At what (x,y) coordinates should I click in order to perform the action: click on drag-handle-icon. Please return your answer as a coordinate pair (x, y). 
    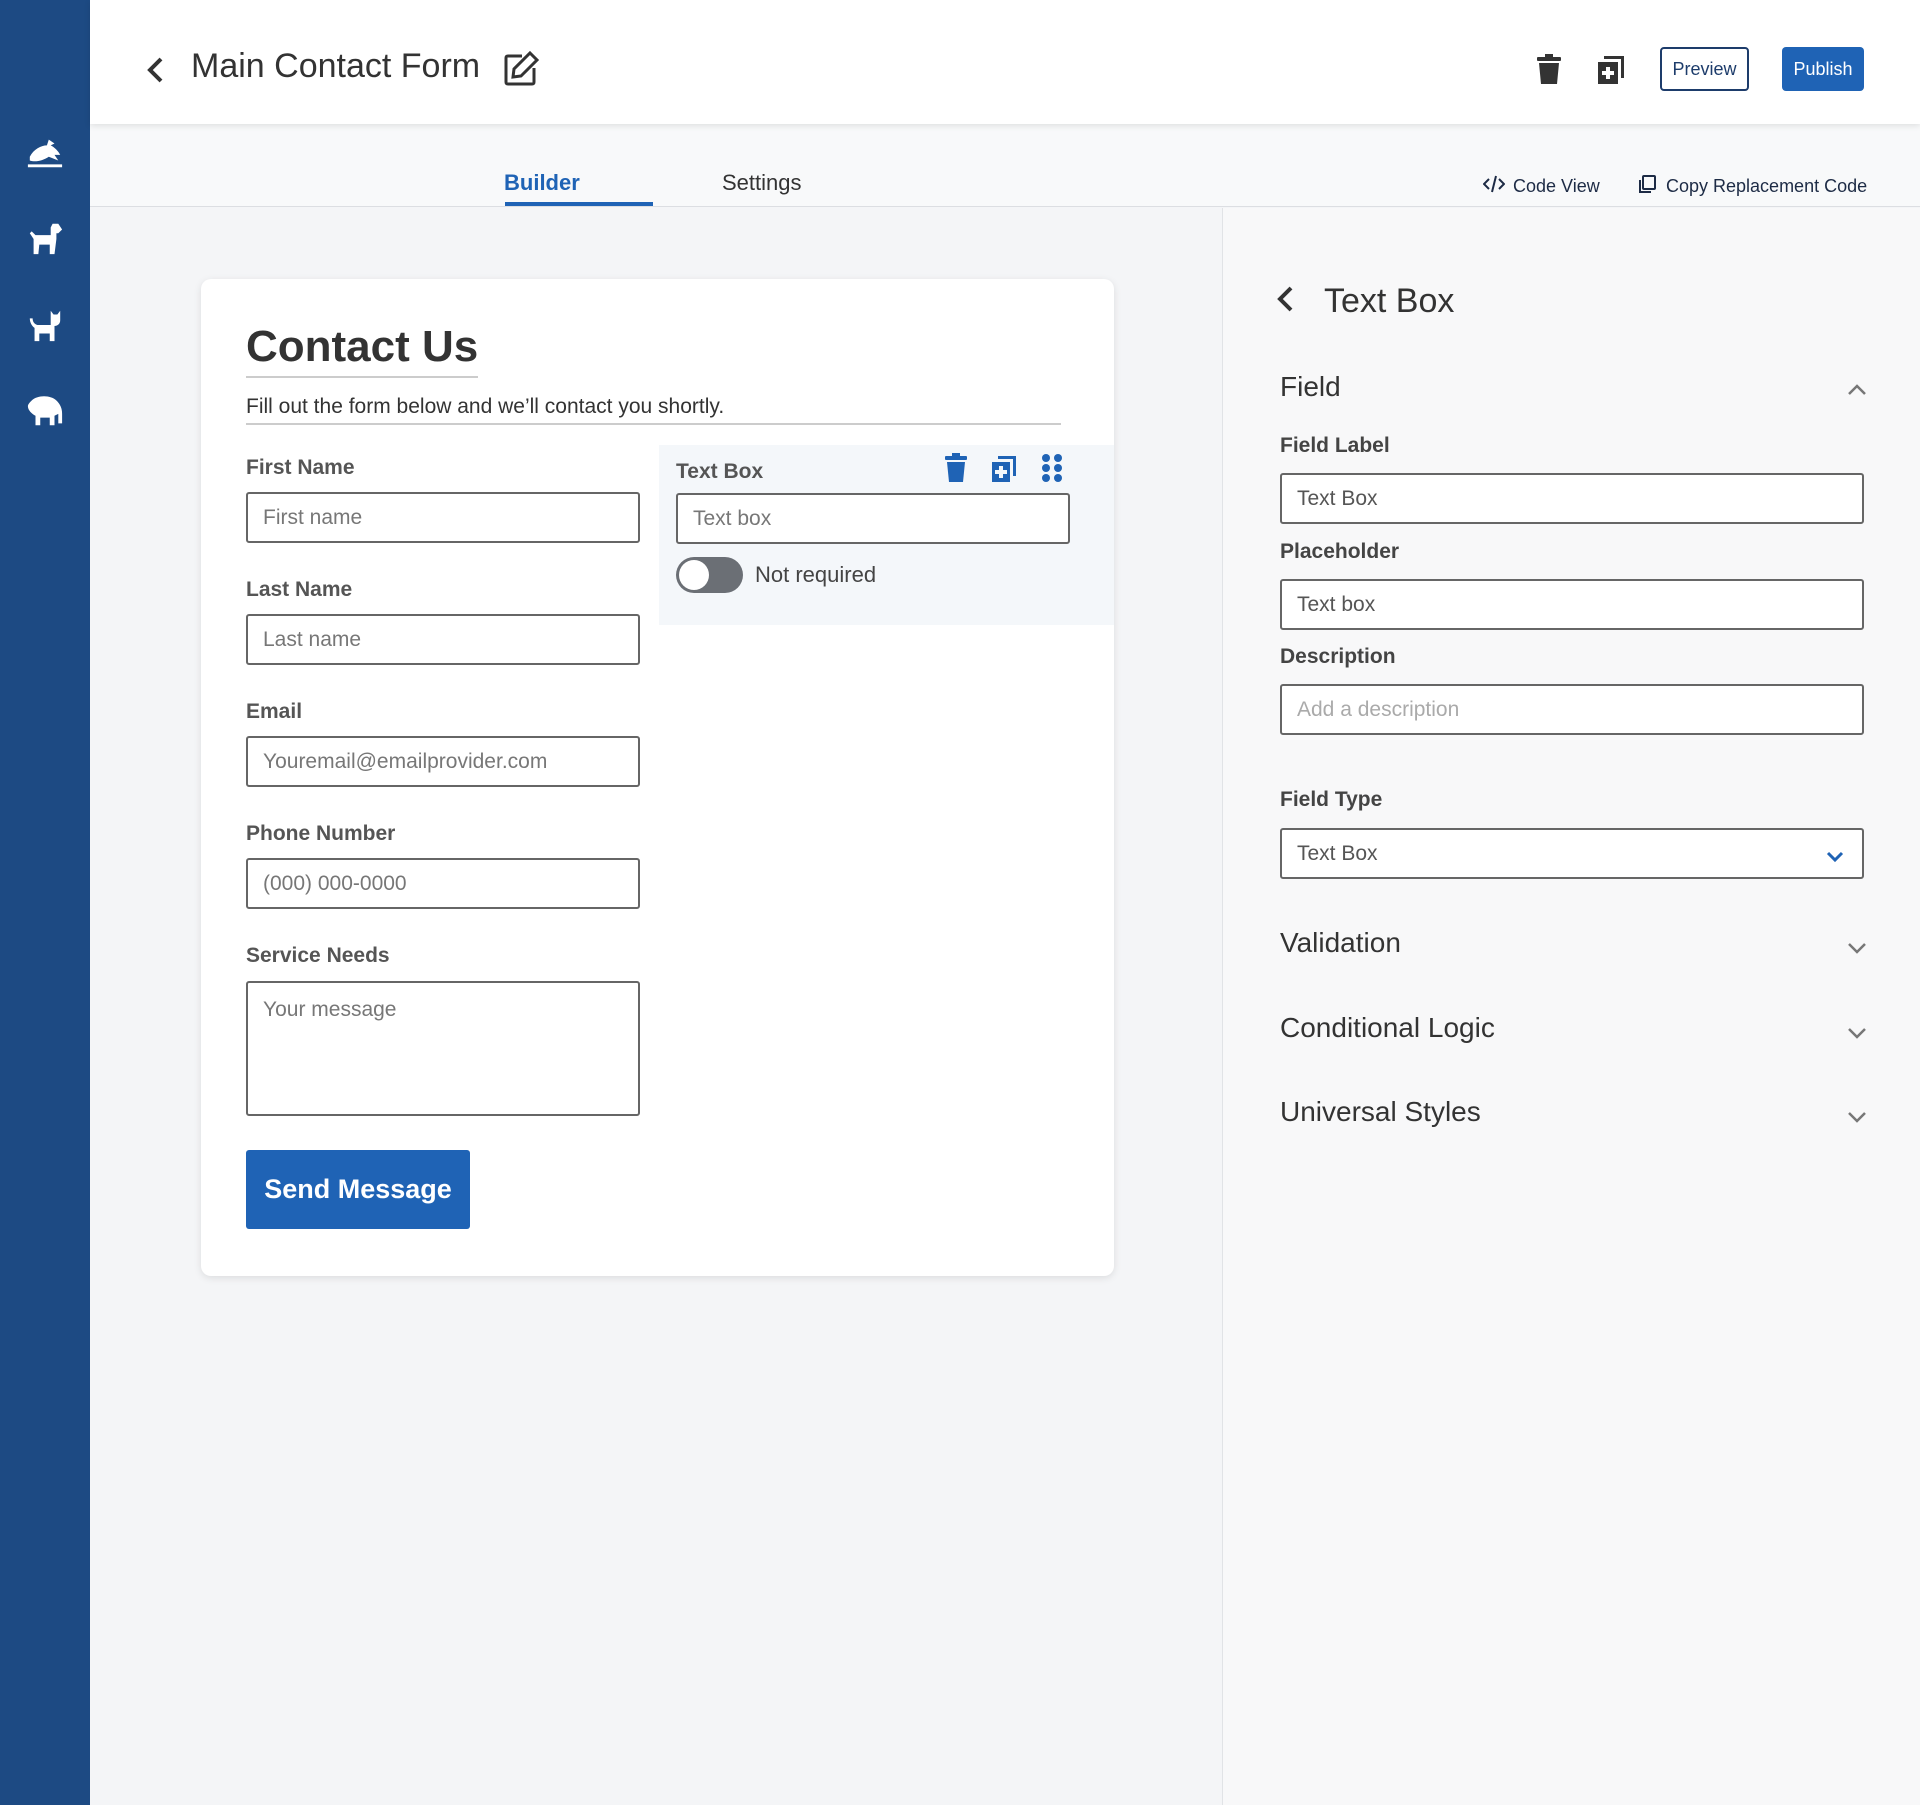
    Looking at the image, I should click on (1052, 468).